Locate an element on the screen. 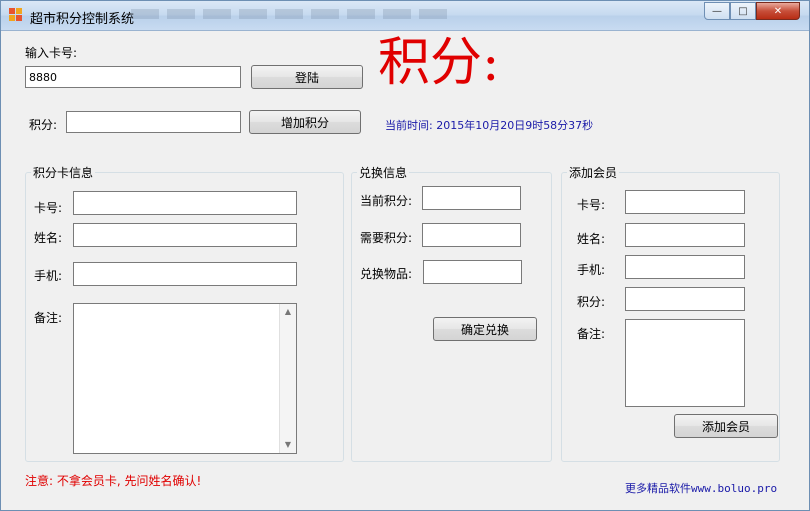 Image resolution: width=810 pixels, height=511 pixels. info-notes-textarea: ▲ ▼ is located at coordinates (185, 378).